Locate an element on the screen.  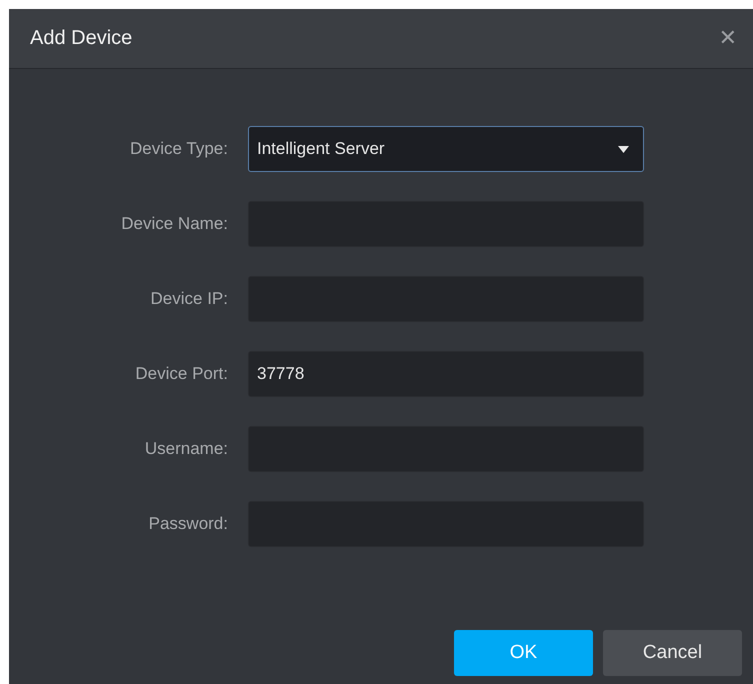
dropdown-arrow-icon is located at coordinates (623, 149).